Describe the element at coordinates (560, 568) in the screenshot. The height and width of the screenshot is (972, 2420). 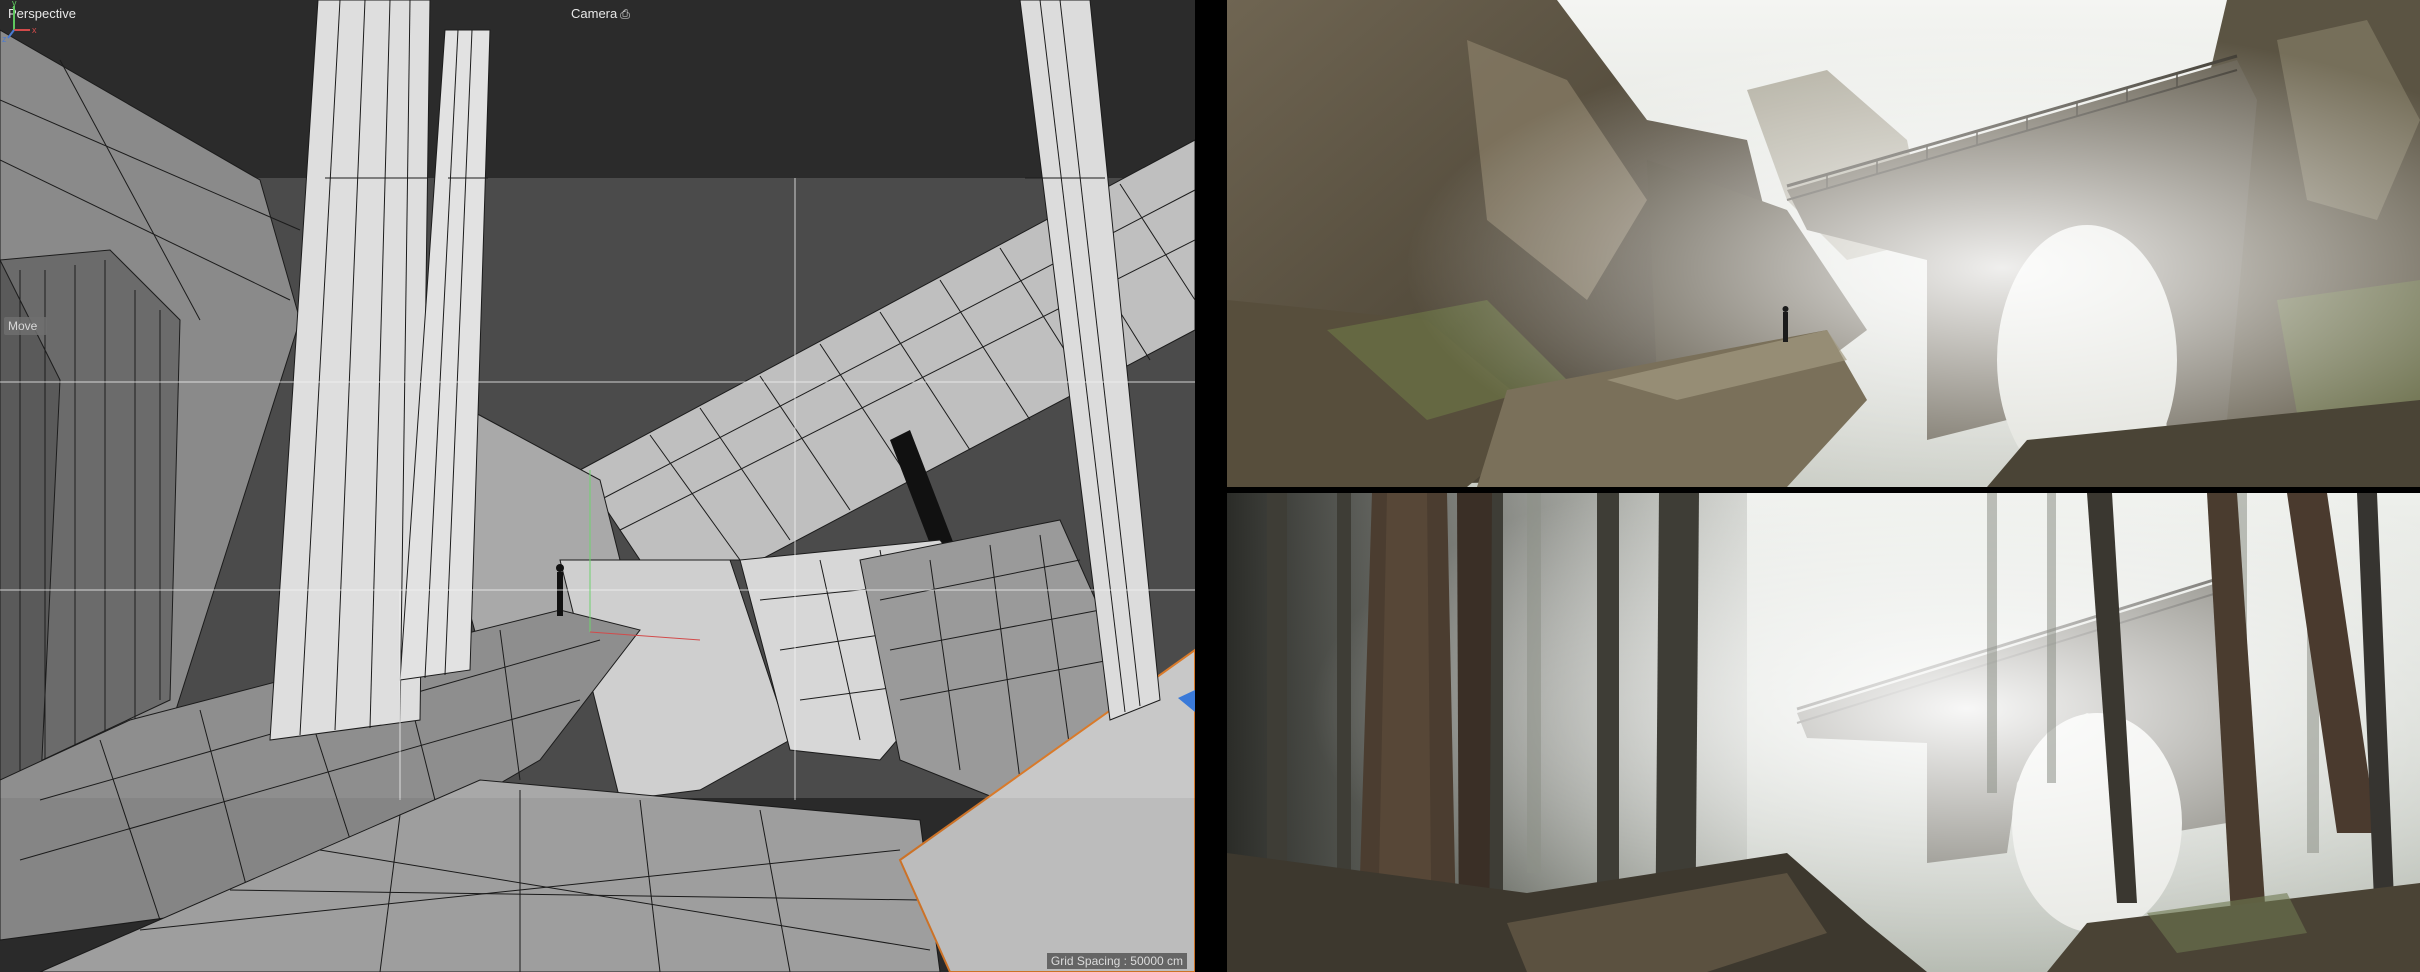
I see `scale-figure-head` at that location.